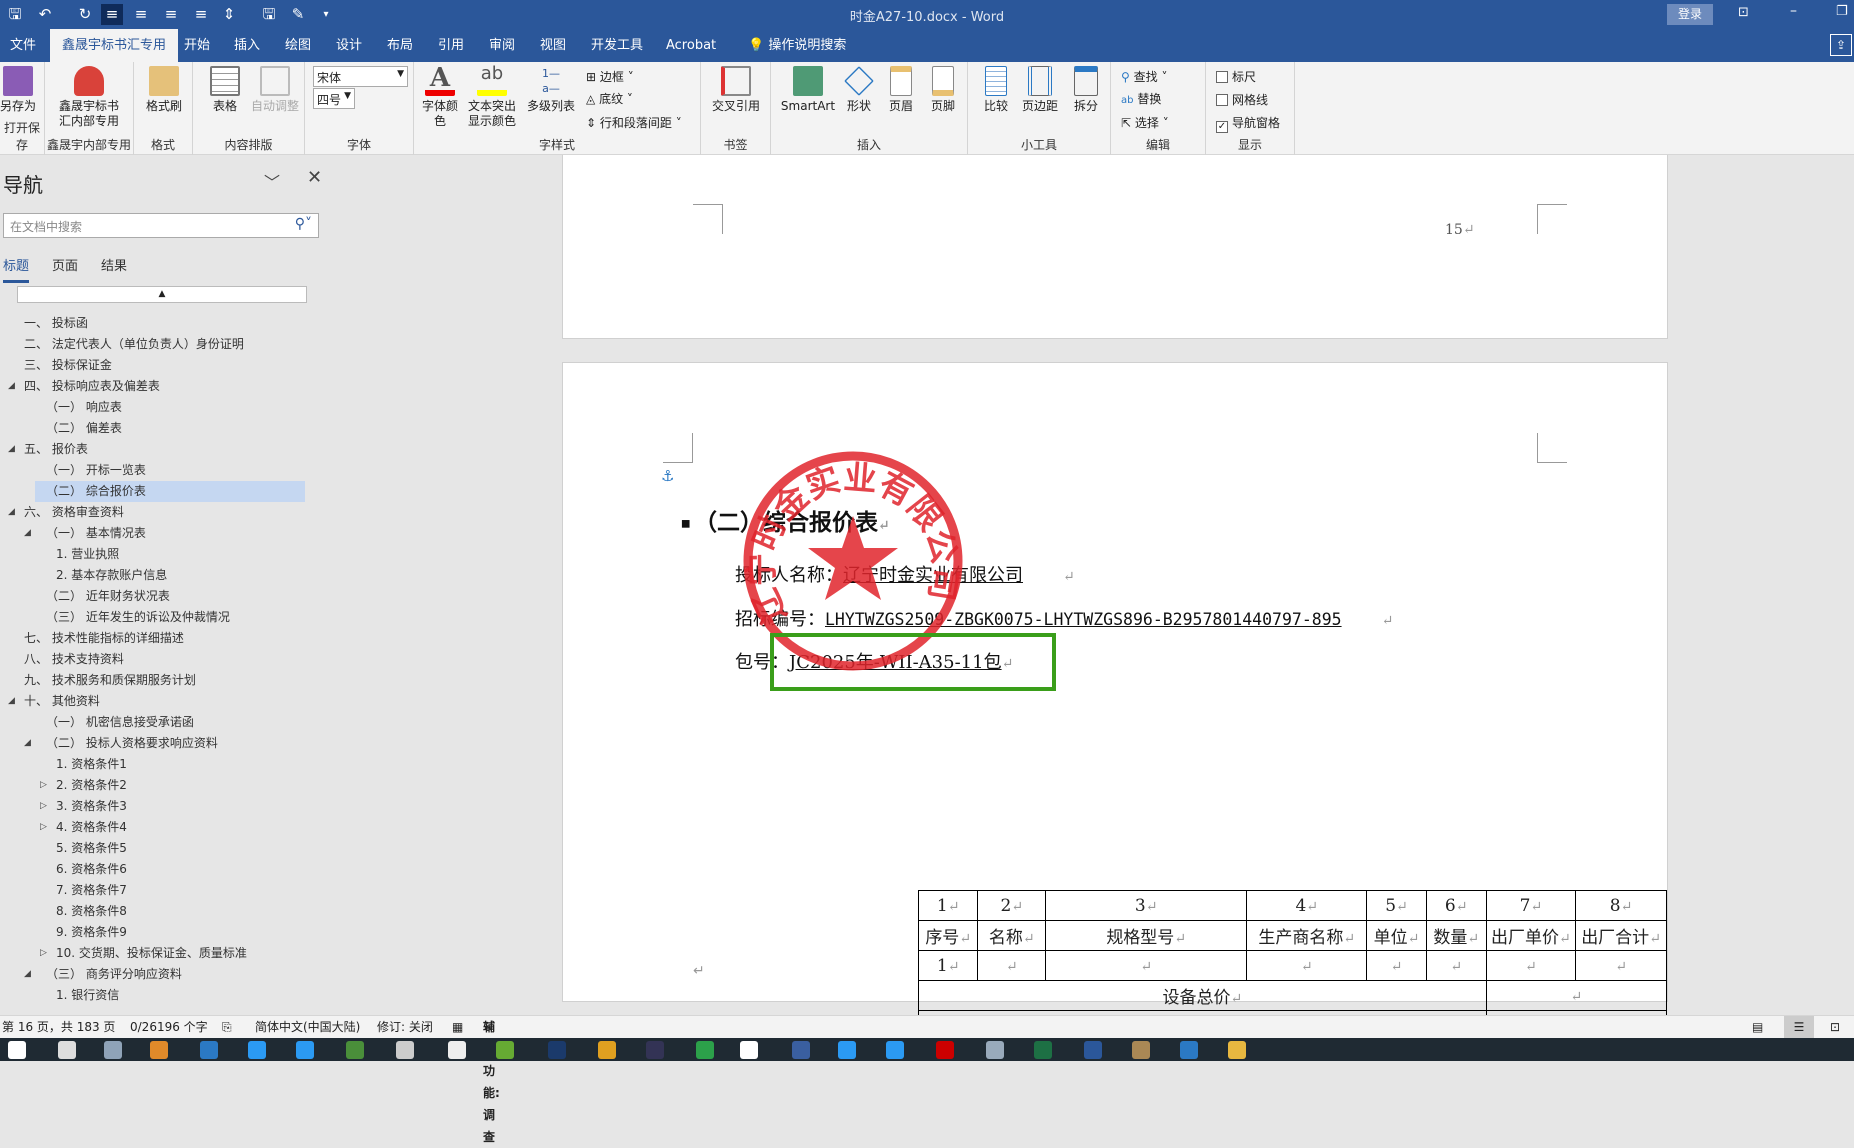  Describe the element at coordinates (1396, 935) in the screenshot. I see `table-cell: 单位↵` at that location.